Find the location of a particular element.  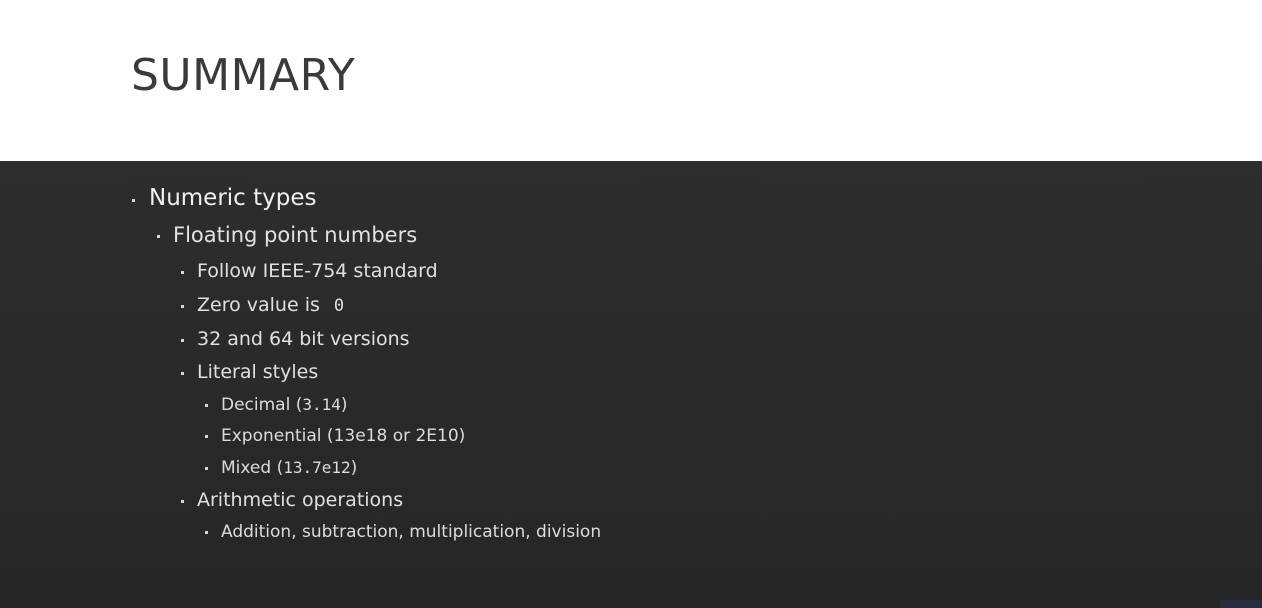

bullet-text: 32 and 64 bit versions is located at coordinates (303, 339).